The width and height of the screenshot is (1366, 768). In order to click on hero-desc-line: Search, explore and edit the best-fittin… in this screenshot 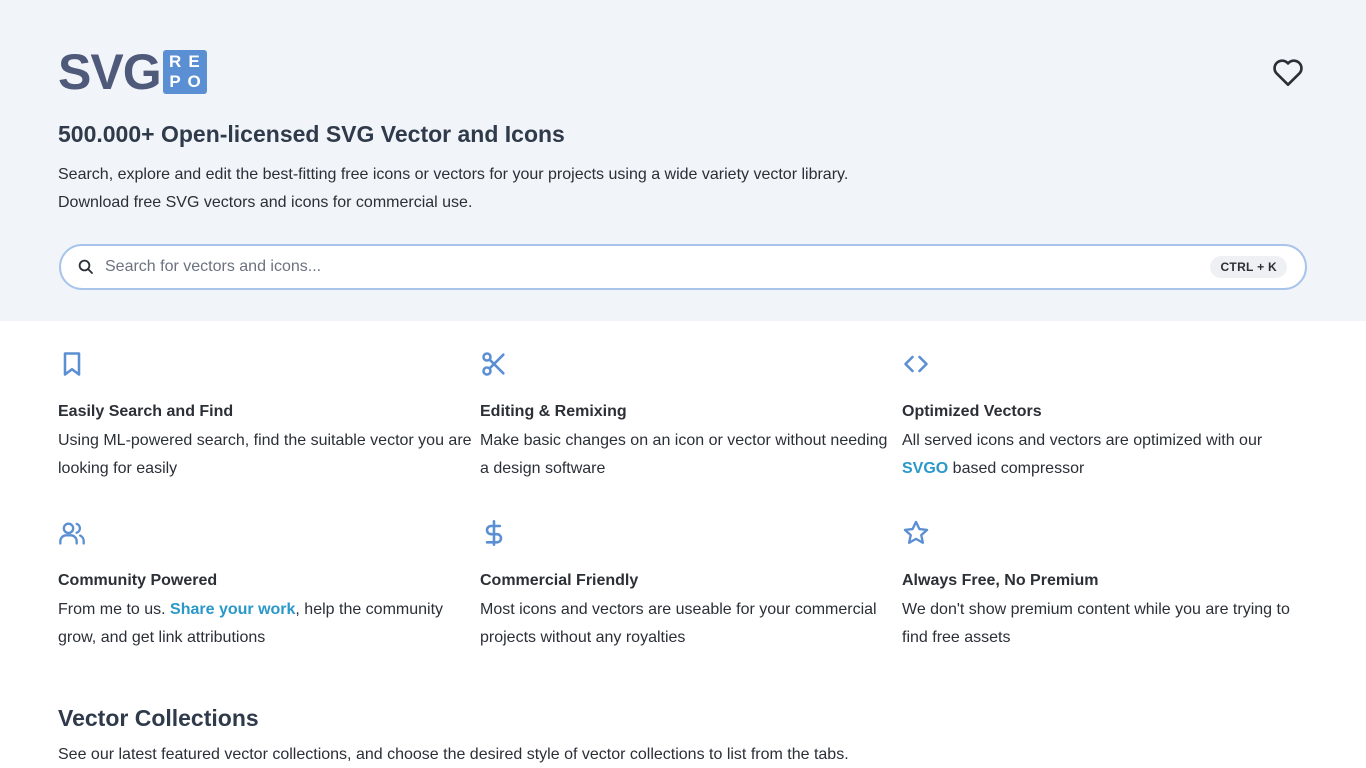, I will do `click(453, 174)`.